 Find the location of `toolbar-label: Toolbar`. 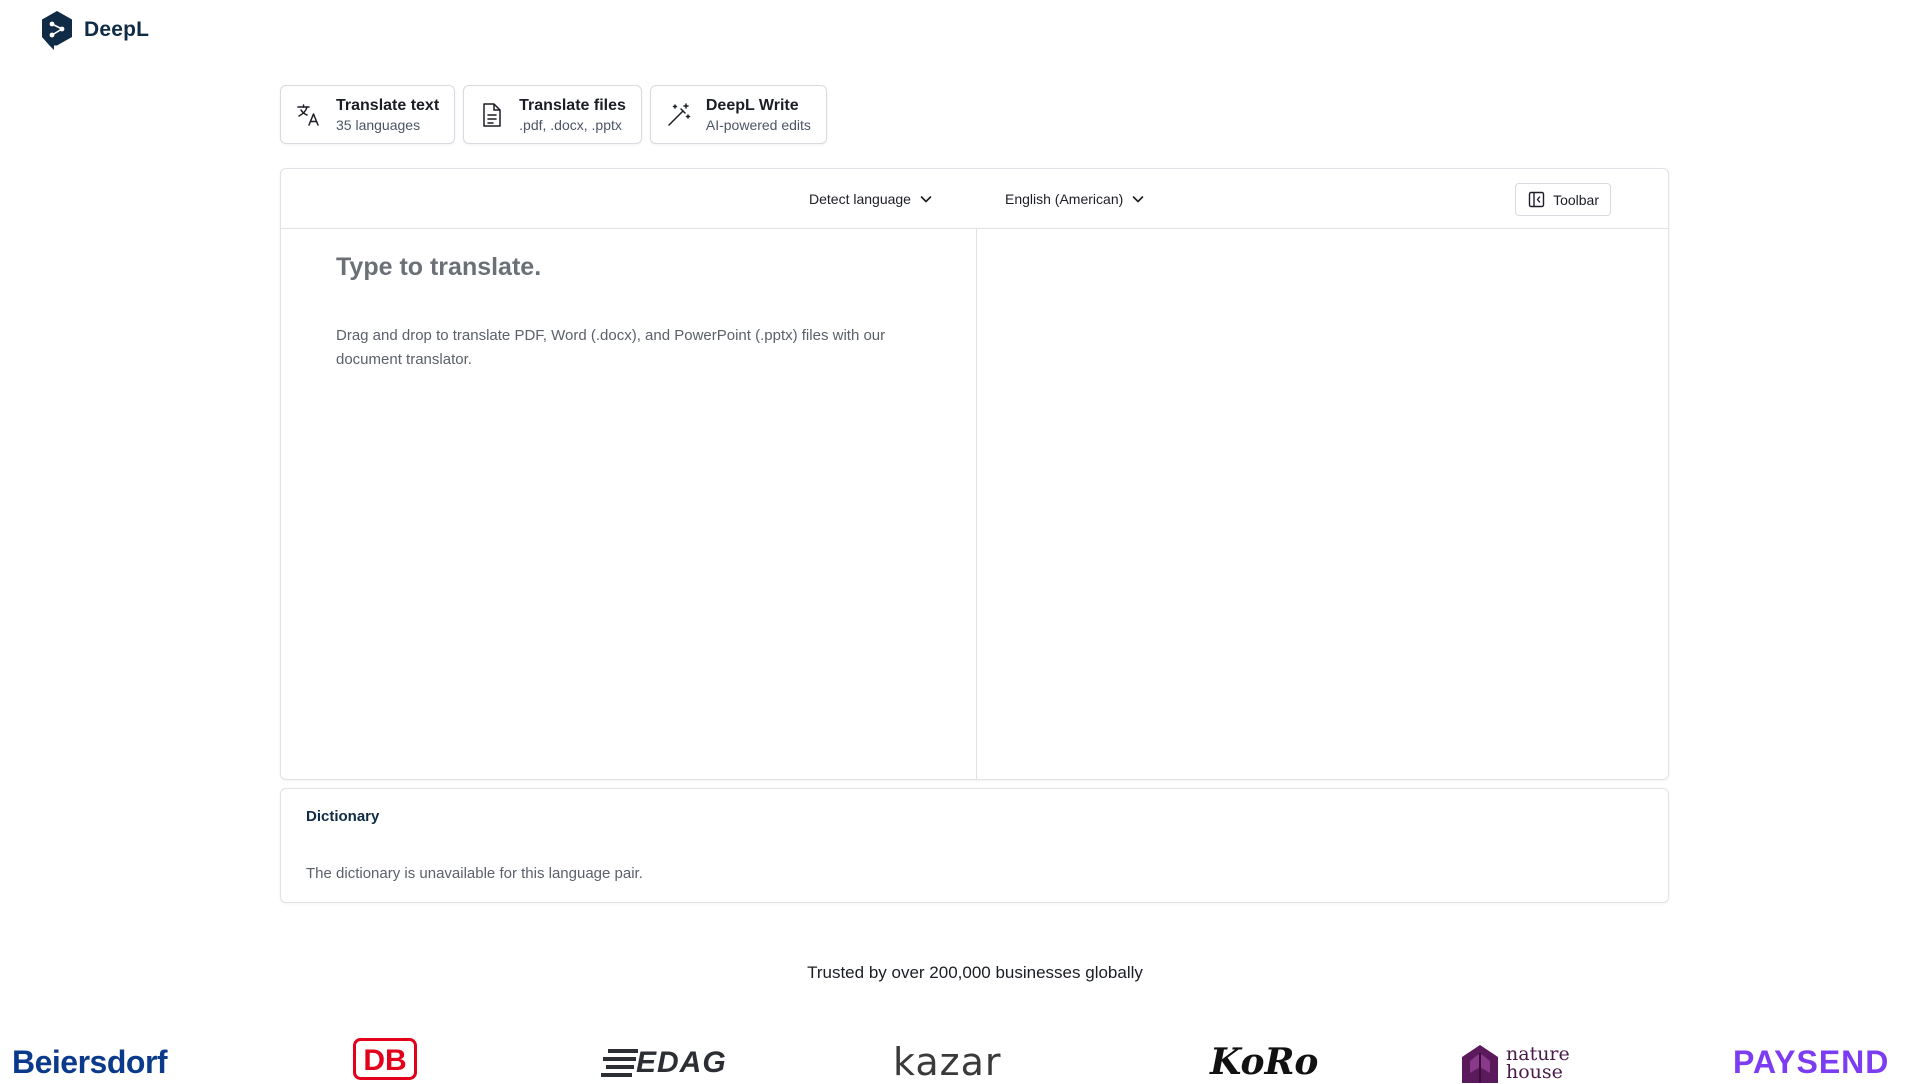

toolbar-label: Toolbar is located at coordinates (1576, 199).